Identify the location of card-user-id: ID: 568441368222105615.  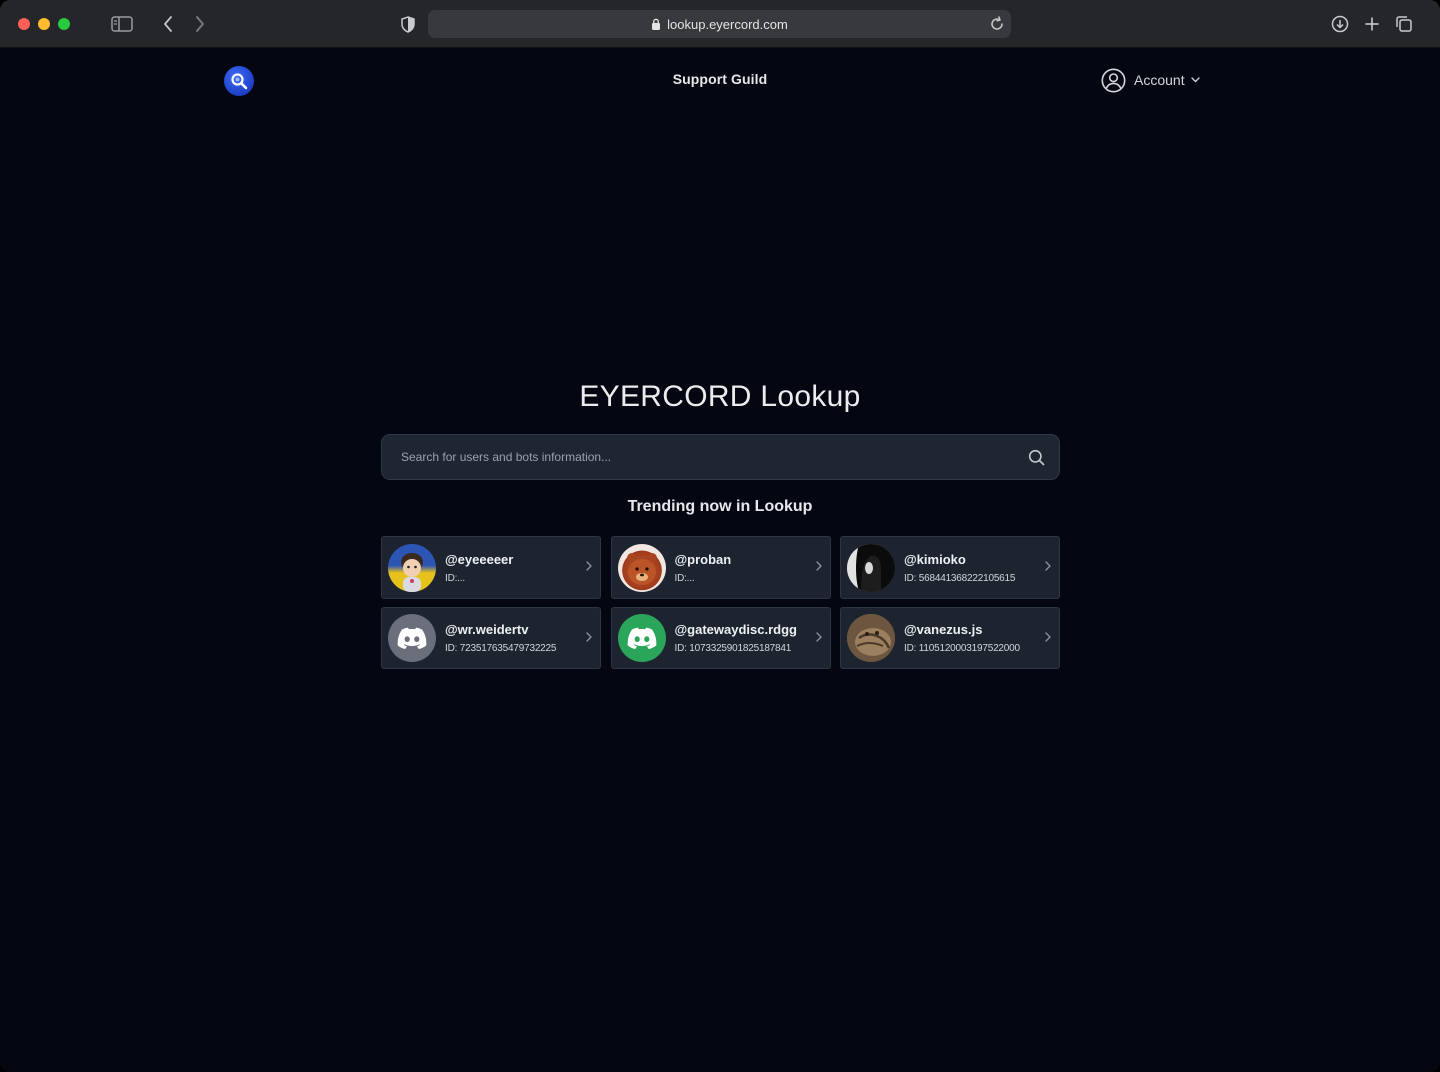
(960, 578).